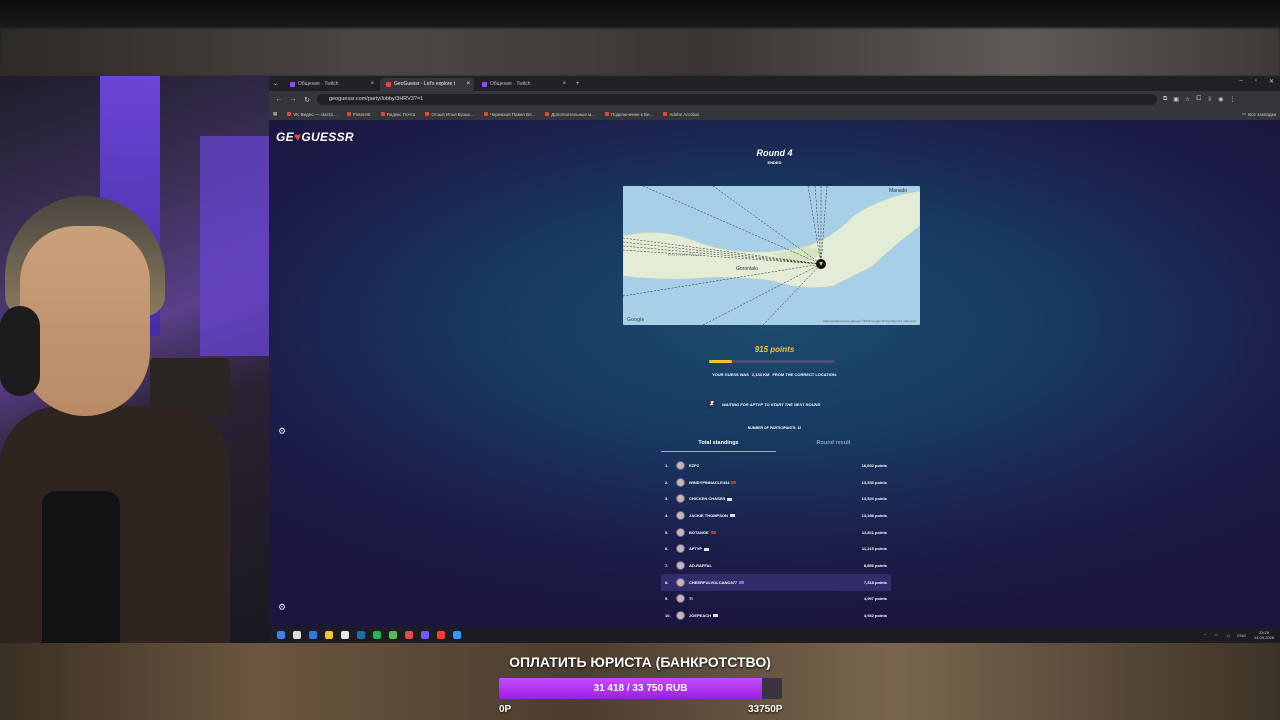 Image resolution: width=1280 pixels, height=720 pixels. Describe the element at coordinates (730, 374) in the screenshot. I see `guess-prefix: YOUR GUESS WAS` at that location.